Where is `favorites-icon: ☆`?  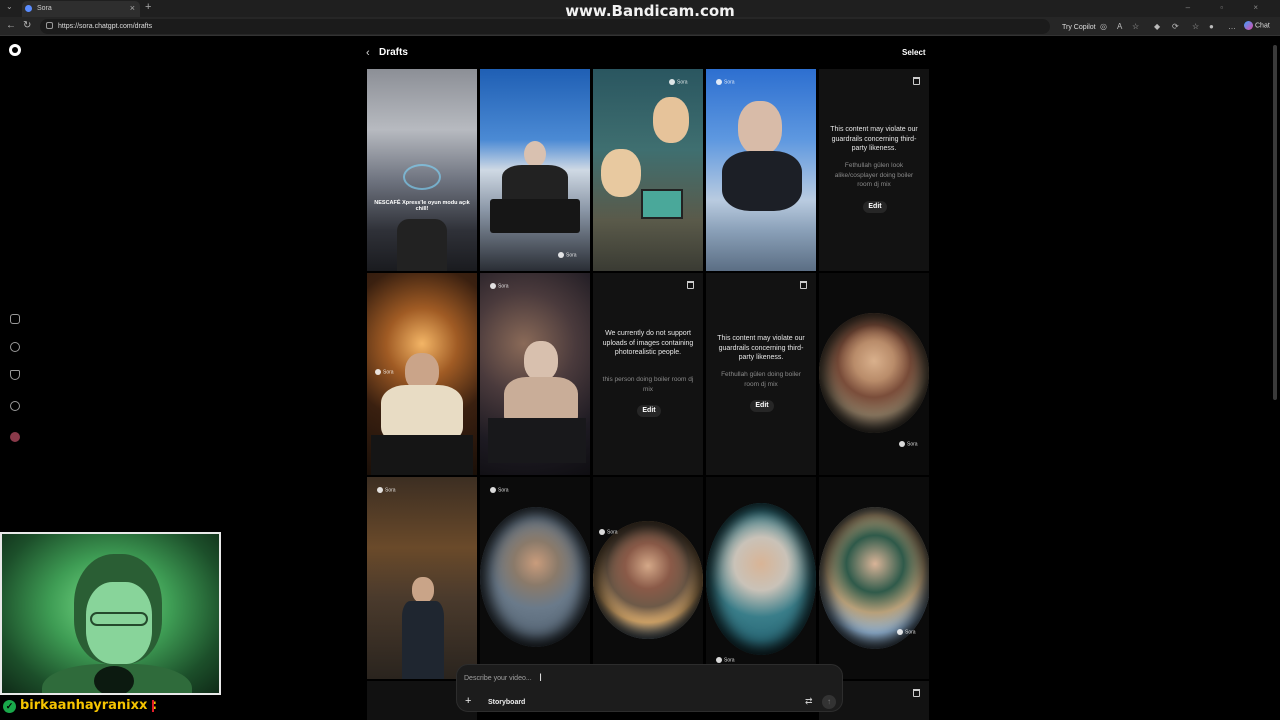 favorites-icon: ☆ is located at coordinates (1195, 26).